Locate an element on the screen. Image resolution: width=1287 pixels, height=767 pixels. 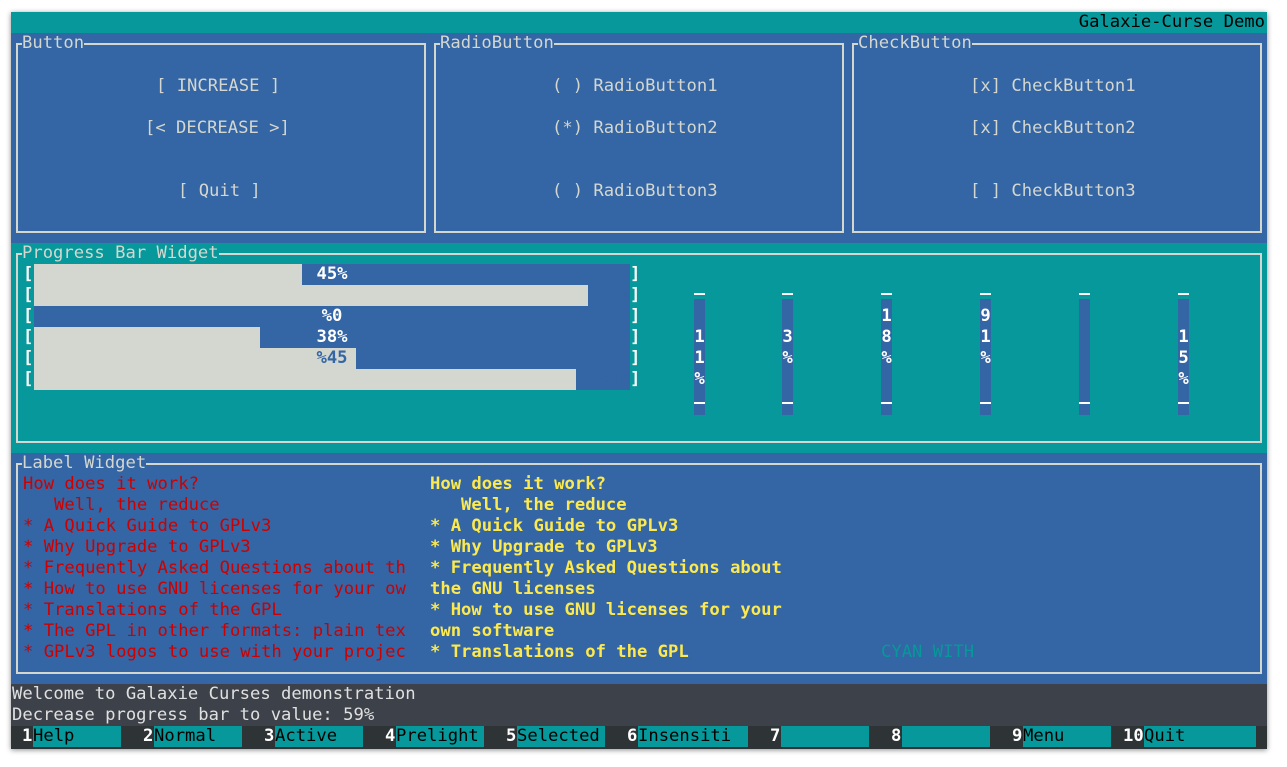
fkey-1: 1 Help is located at coordinates (71, 736).